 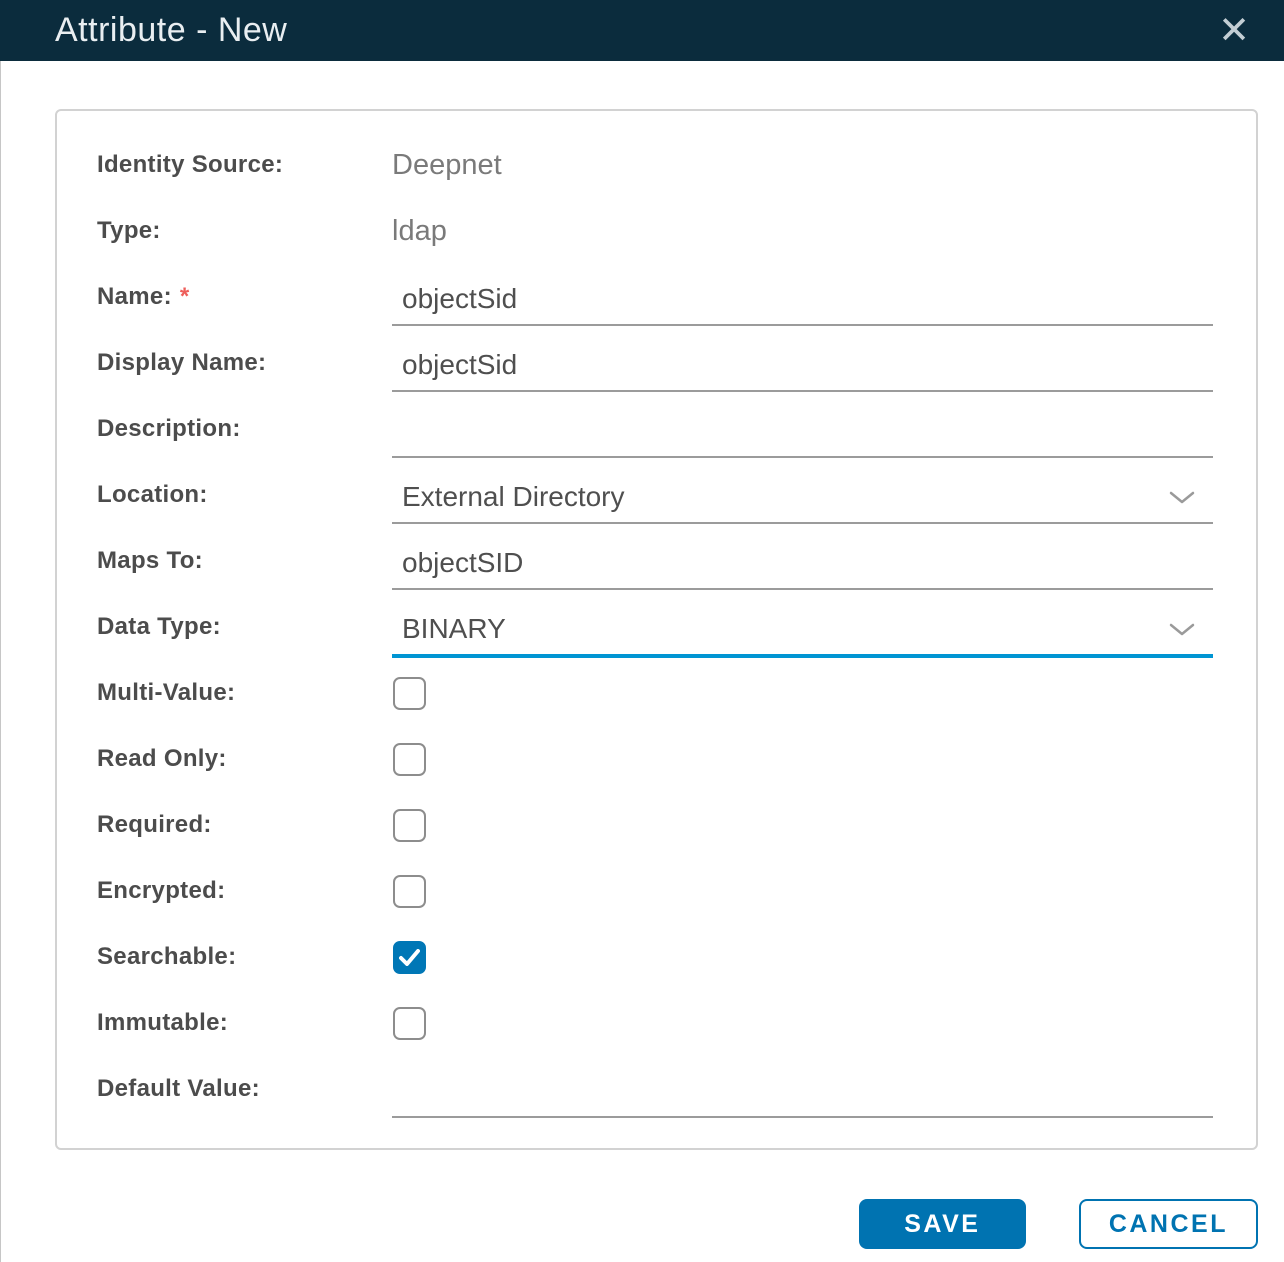 I want to click on save-button: SAVE, so click(x=942, y=1224).